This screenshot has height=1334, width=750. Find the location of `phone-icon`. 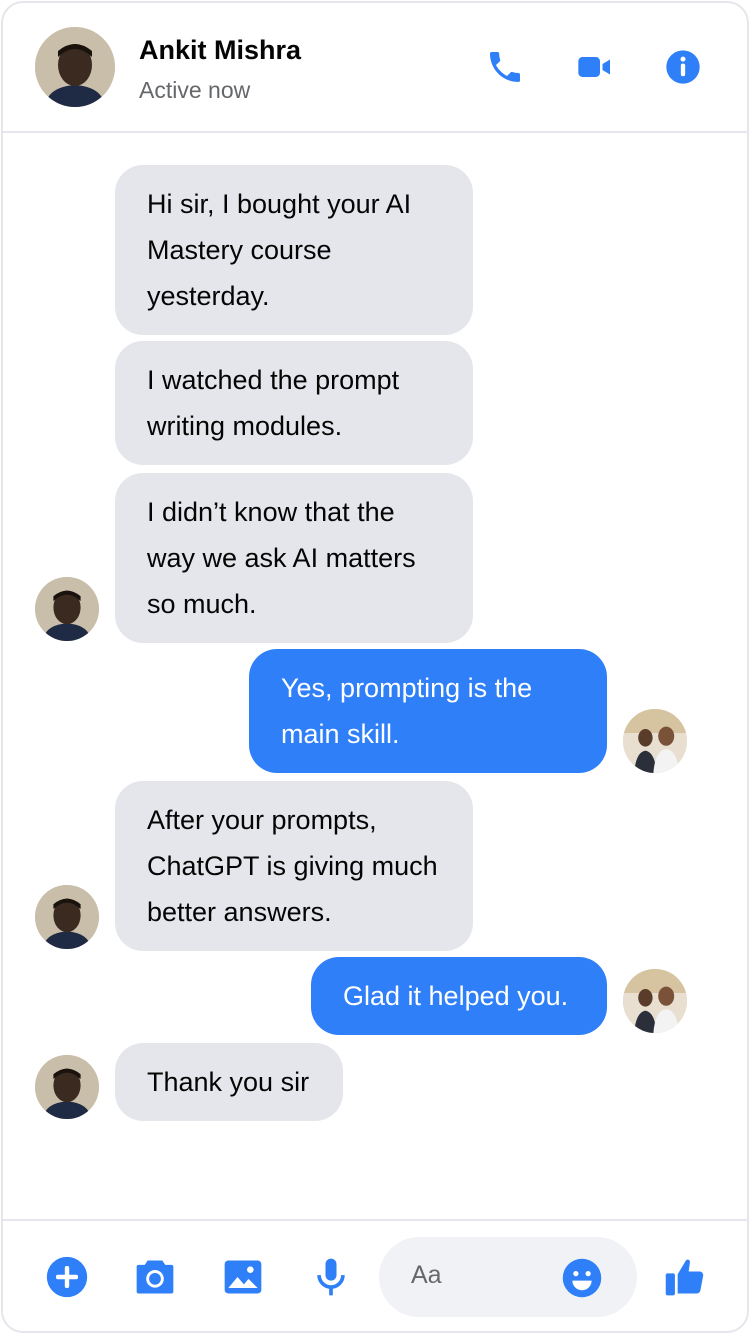

phone-icon is located at coordinates (505, 67).